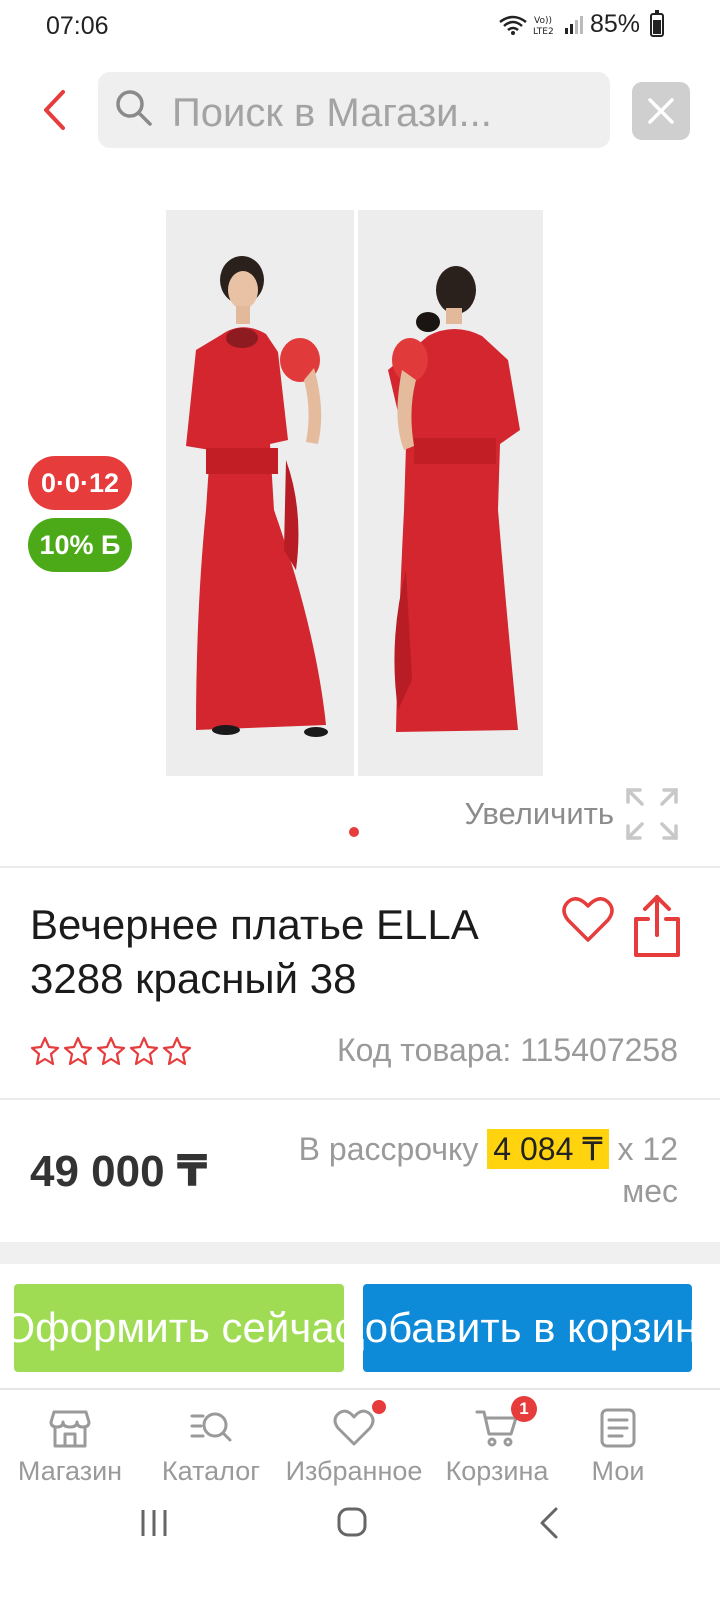 Image resolution: width=720 pixels, height=1600 pixels. I want to click on nav-item-favorites: Избранное, so click(354, 1445).